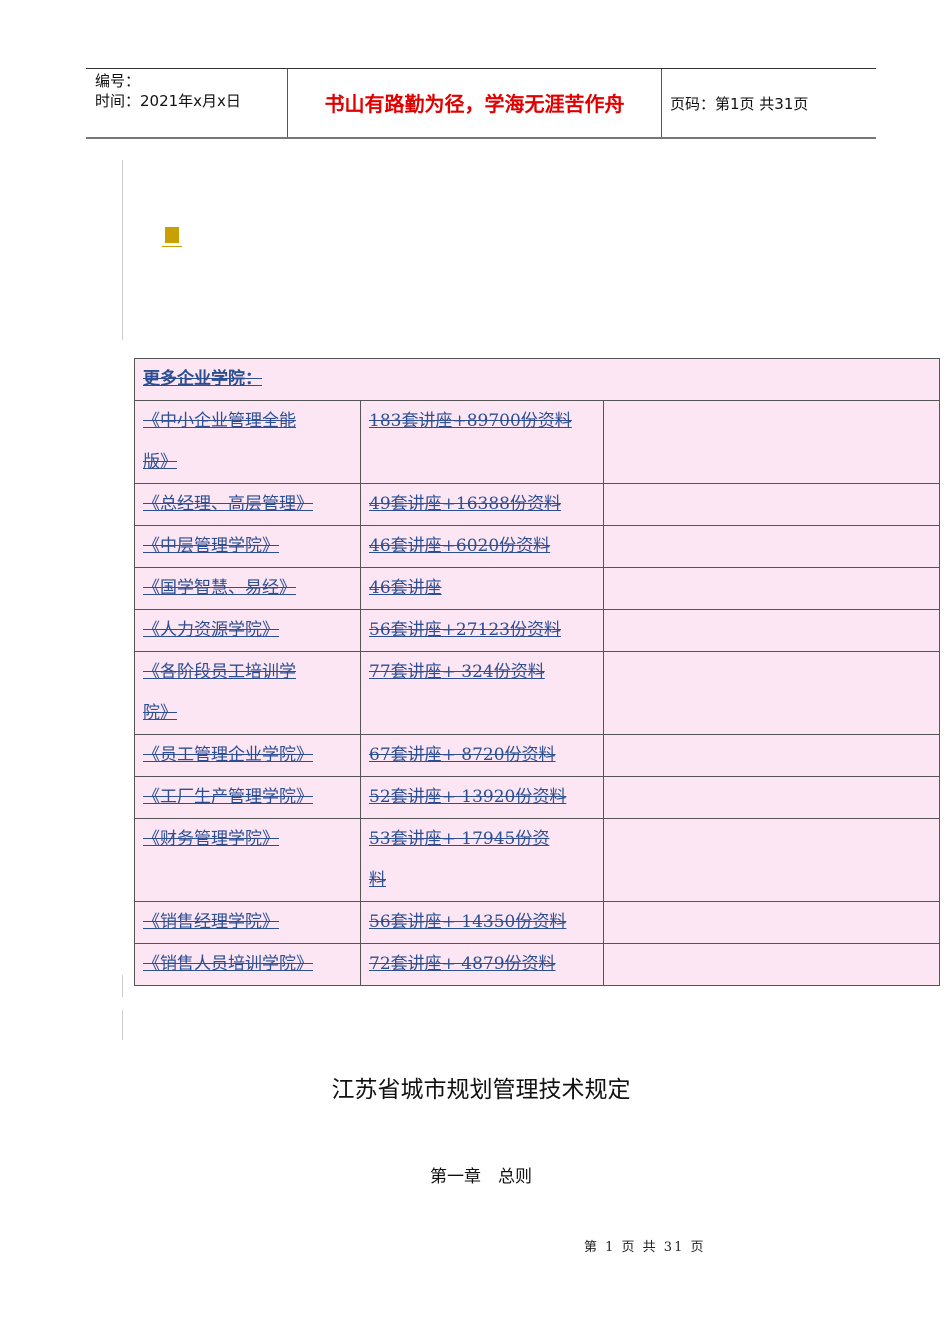 The width and height of the screenshot is (950, 1344). What do you see at coordinates (462, 755) in the screenshot?
I see `resource-link: 67套讲座+ 8720份资料` at bounding box center [462, 755].